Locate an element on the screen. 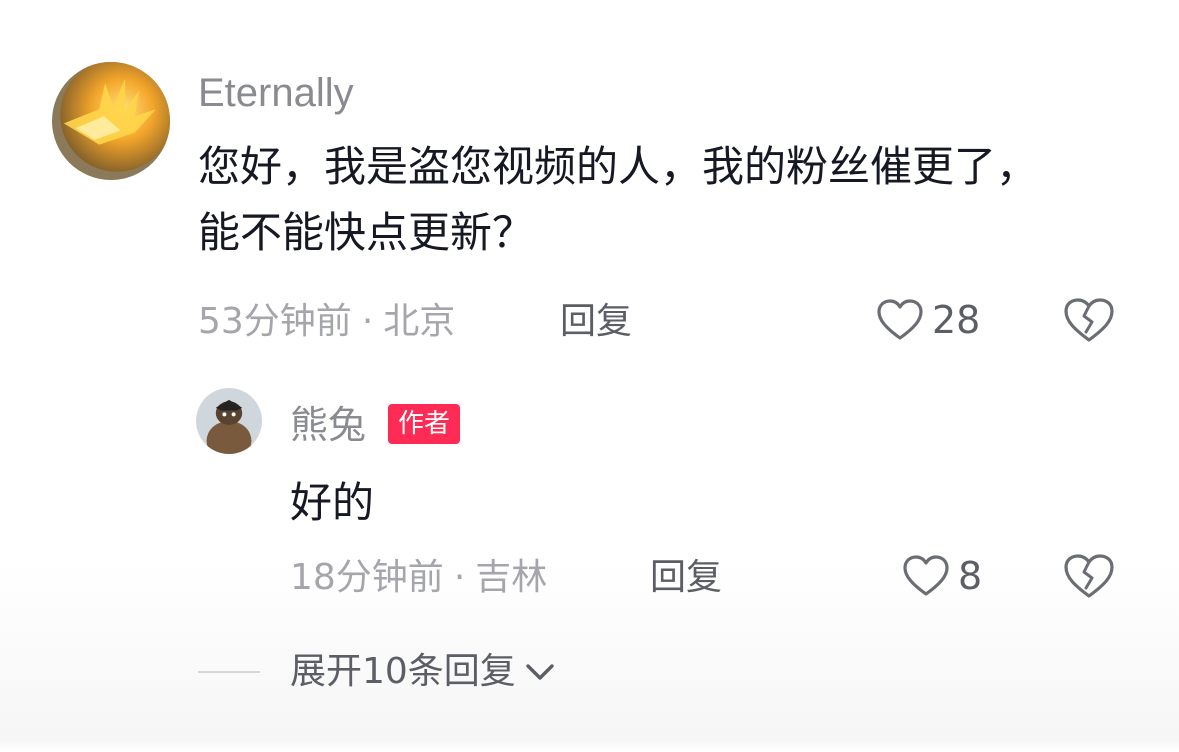 The image size is (1179, 752). comment-line-2: 能不能快点更新？ is located at coordinates (366, 232).